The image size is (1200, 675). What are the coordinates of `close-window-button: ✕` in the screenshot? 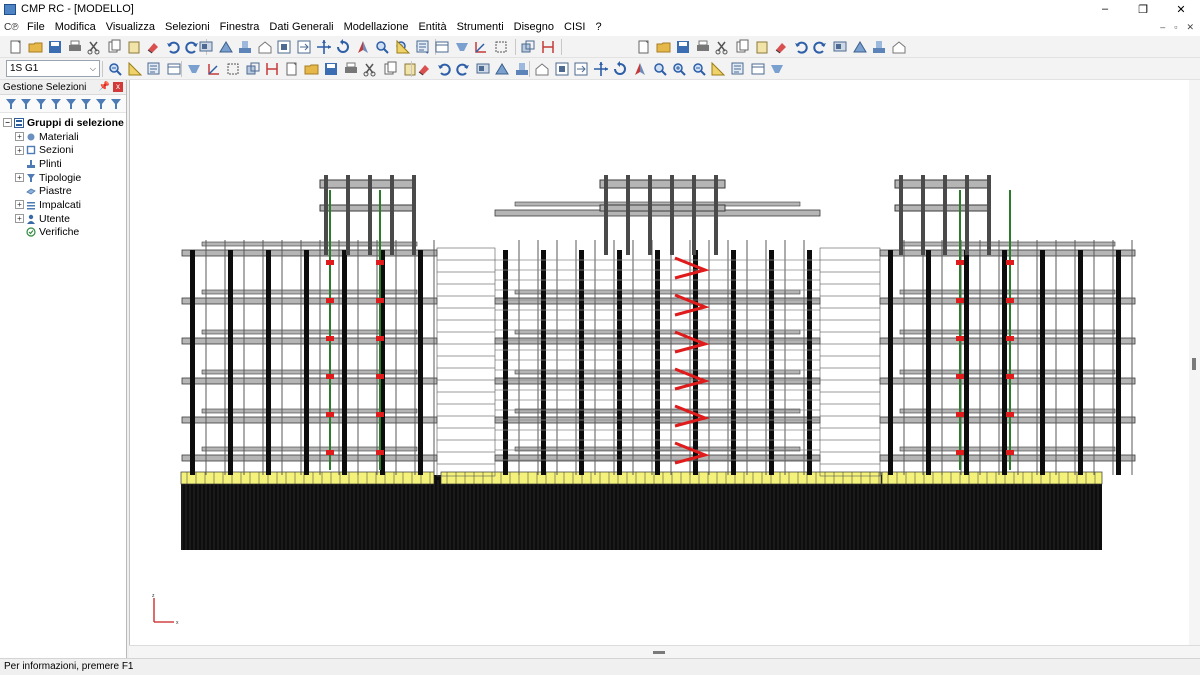 It's located at (1181, 9).